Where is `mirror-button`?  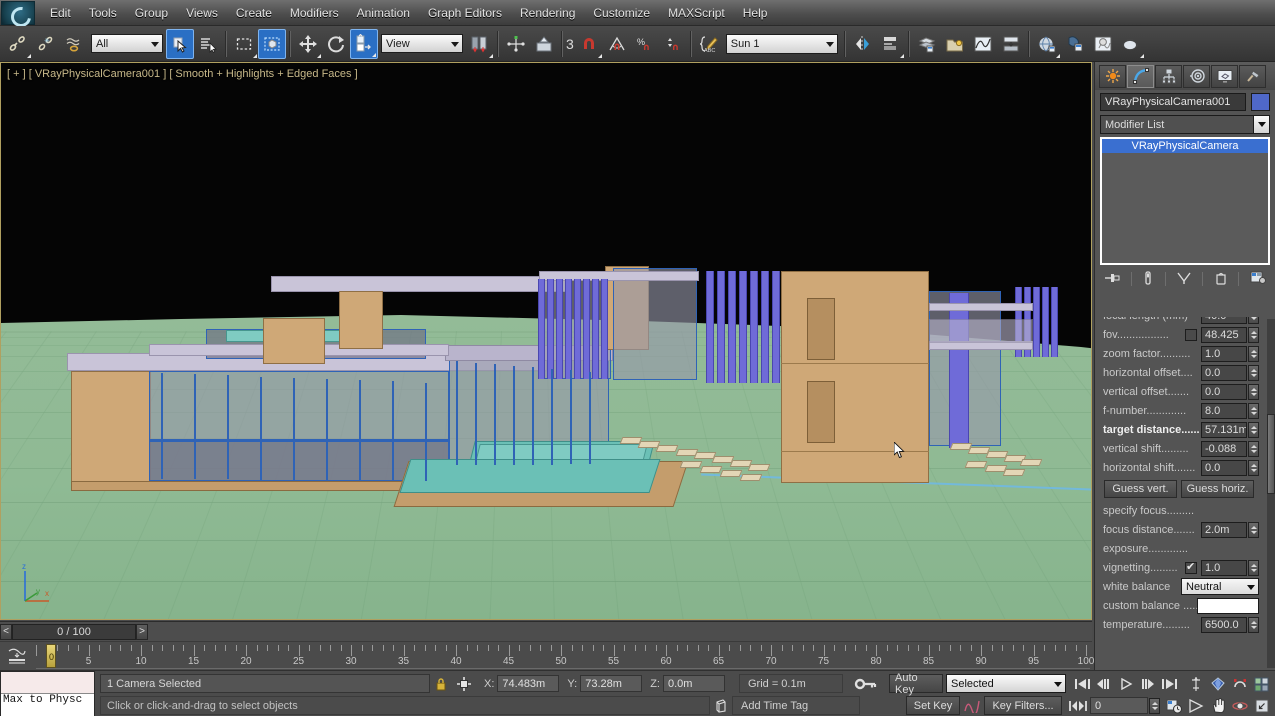 mirror-button is located at coordinates (863, 44).